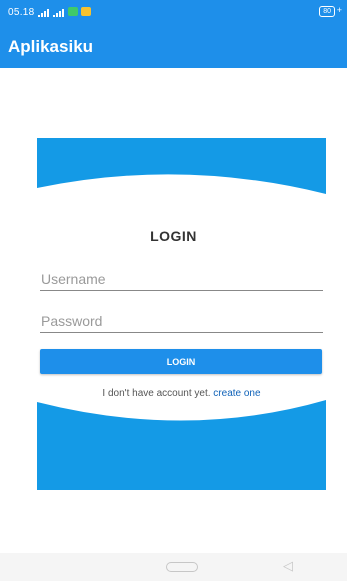  I want to click on charging-icon: +, so click(339, 10).